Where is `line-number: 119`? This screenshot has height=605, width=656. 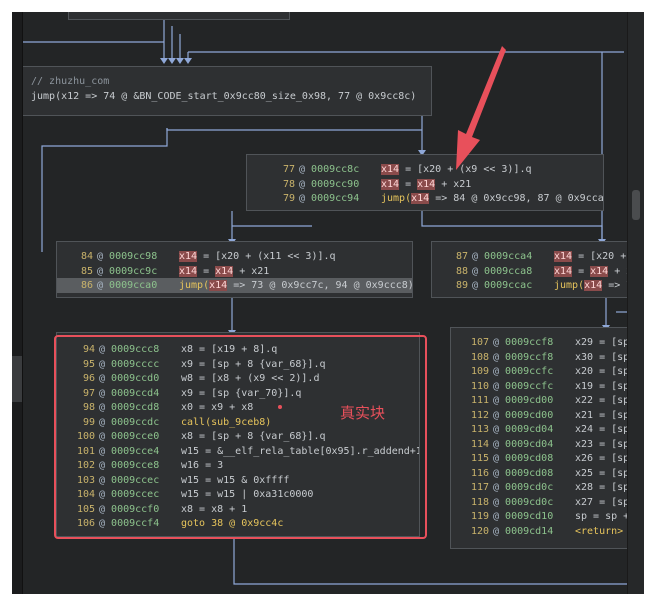 line-number: 119 is located at coordinates (479, 516).